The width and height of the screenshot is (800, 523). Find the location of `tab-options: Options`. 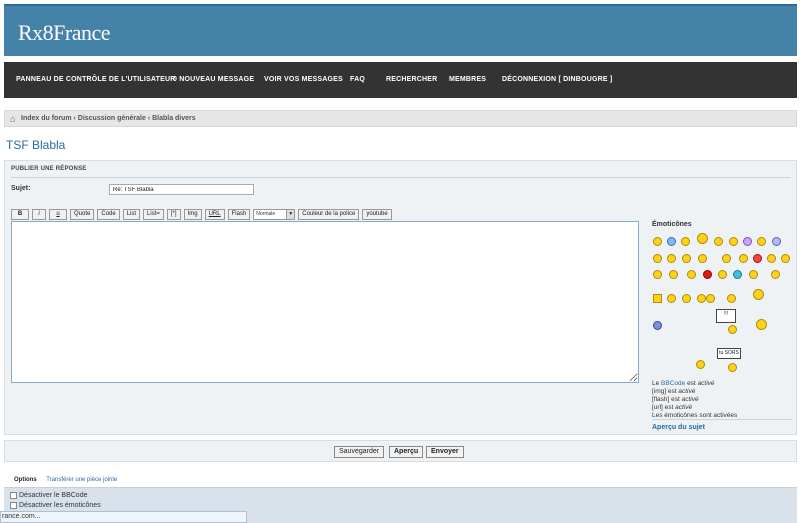

tab-options: Options is located at coordinates (25, 480).